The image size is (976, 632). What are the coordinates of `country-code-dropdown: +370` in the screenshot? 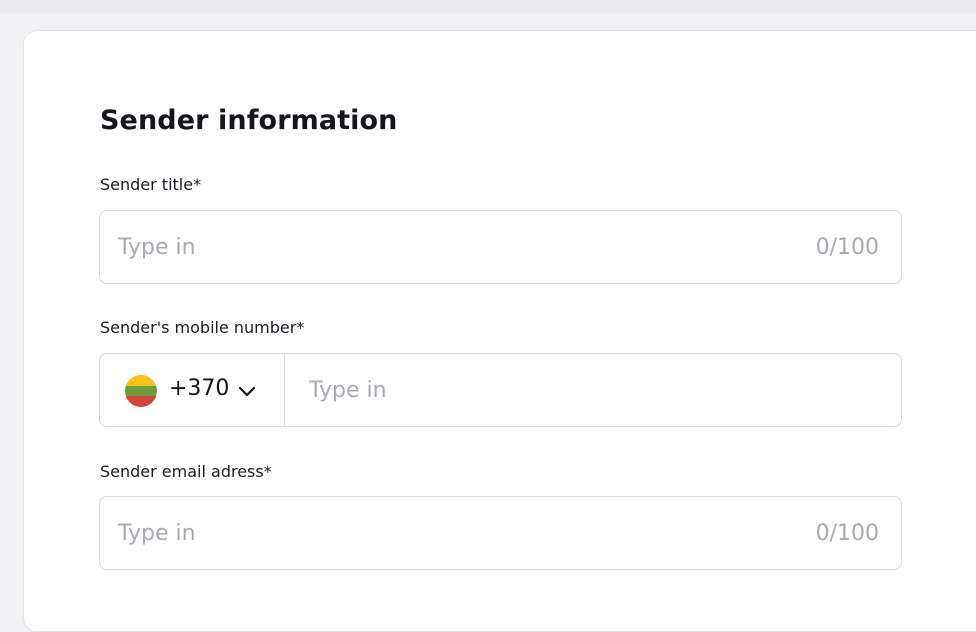 It's located at (192, 390).